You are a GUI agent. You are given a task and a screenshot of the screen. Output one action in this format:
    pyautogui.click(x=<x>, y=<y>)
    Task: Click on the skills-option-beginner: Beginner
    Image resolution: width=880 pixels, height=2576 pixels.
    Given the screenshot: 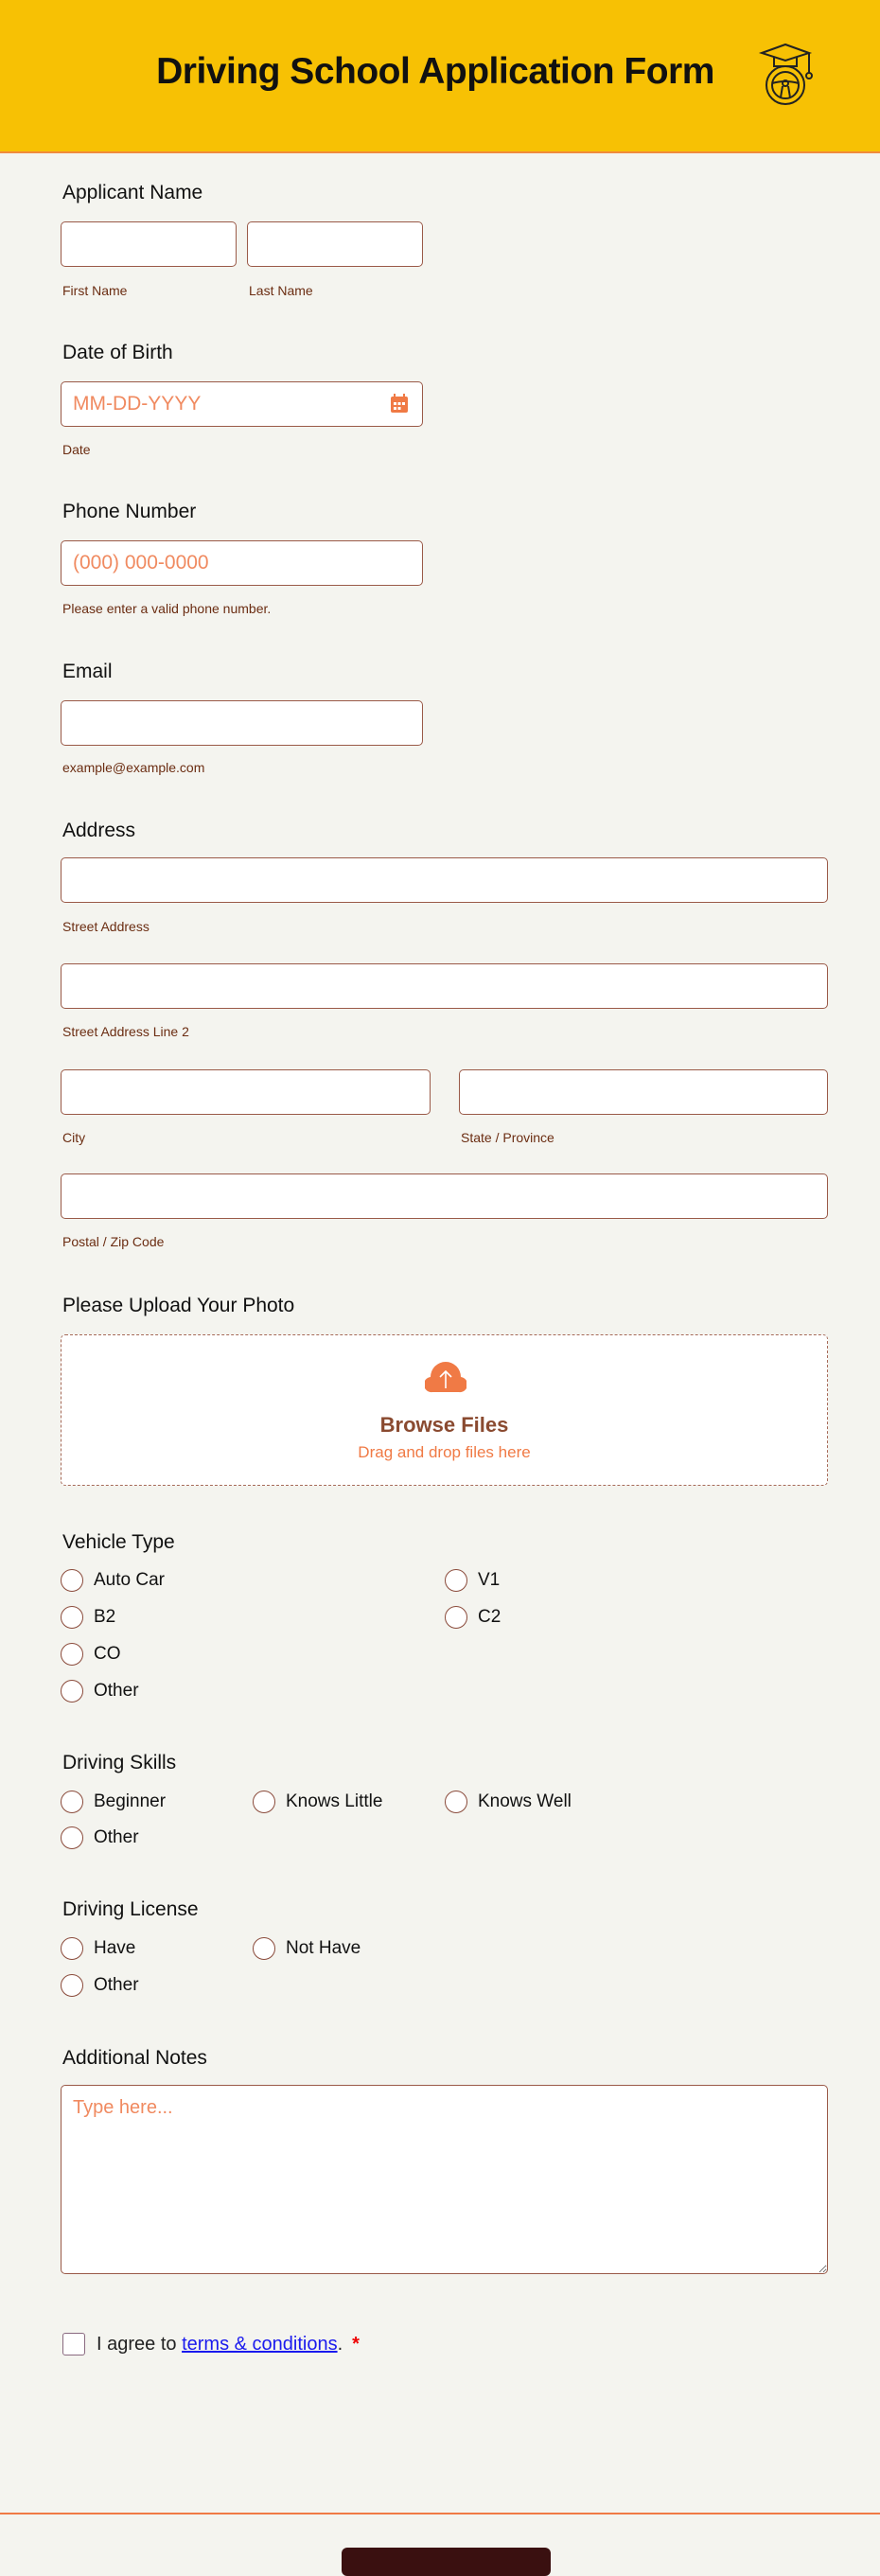 What is the action you would take?
    pyautogui.click(x=114, y=1802)
    